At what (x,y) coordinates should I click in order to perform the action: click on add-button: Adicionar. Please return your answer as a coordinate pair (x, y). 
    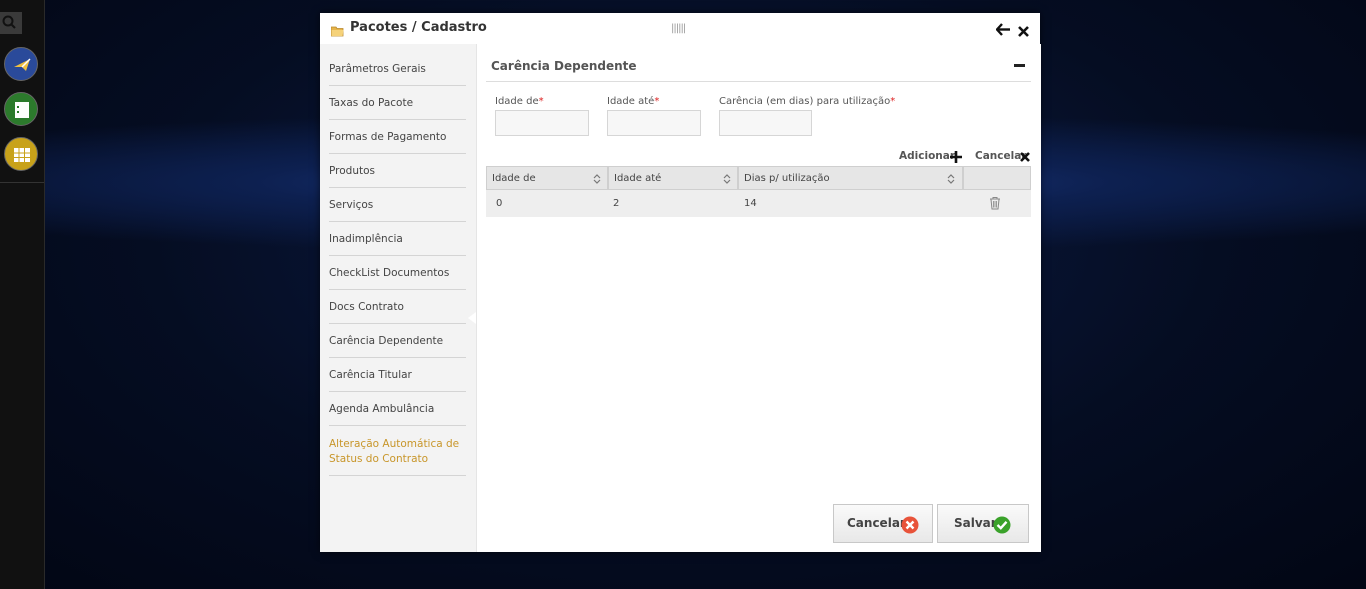
    Looking at the image, I should click on (930, 156).